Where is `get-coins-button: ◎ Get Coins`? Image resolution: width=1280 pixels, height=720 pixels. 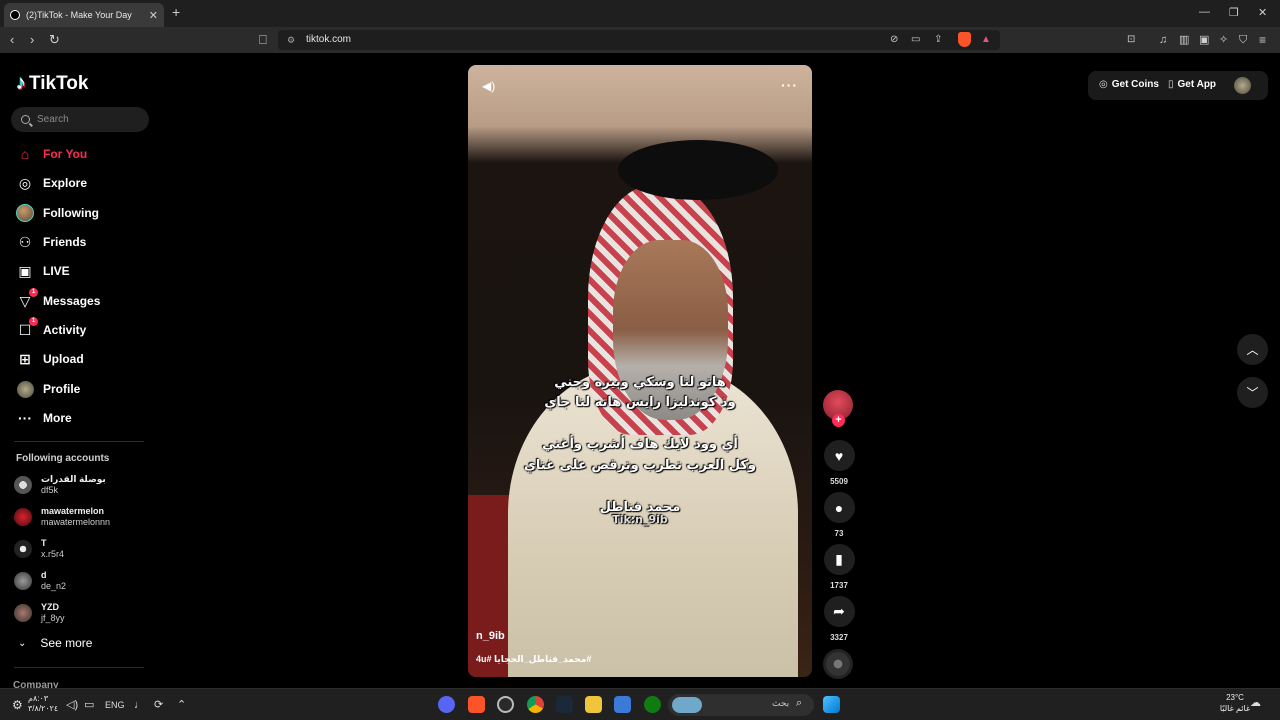
get-coins-button: ◎ Get Coins is located at coordinates (1129, 84).